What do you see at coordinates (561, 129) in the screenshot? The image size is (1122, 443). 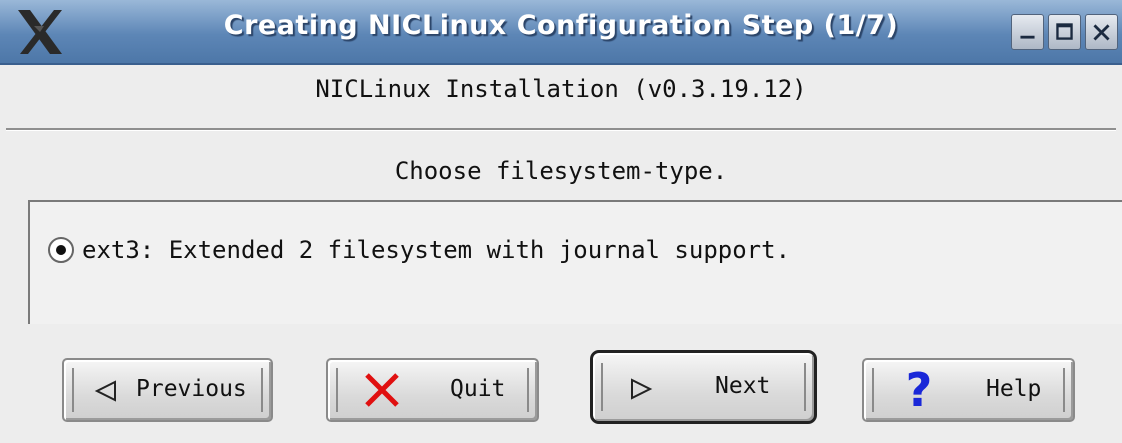 I see `divider` at bounding box center [561, 129].